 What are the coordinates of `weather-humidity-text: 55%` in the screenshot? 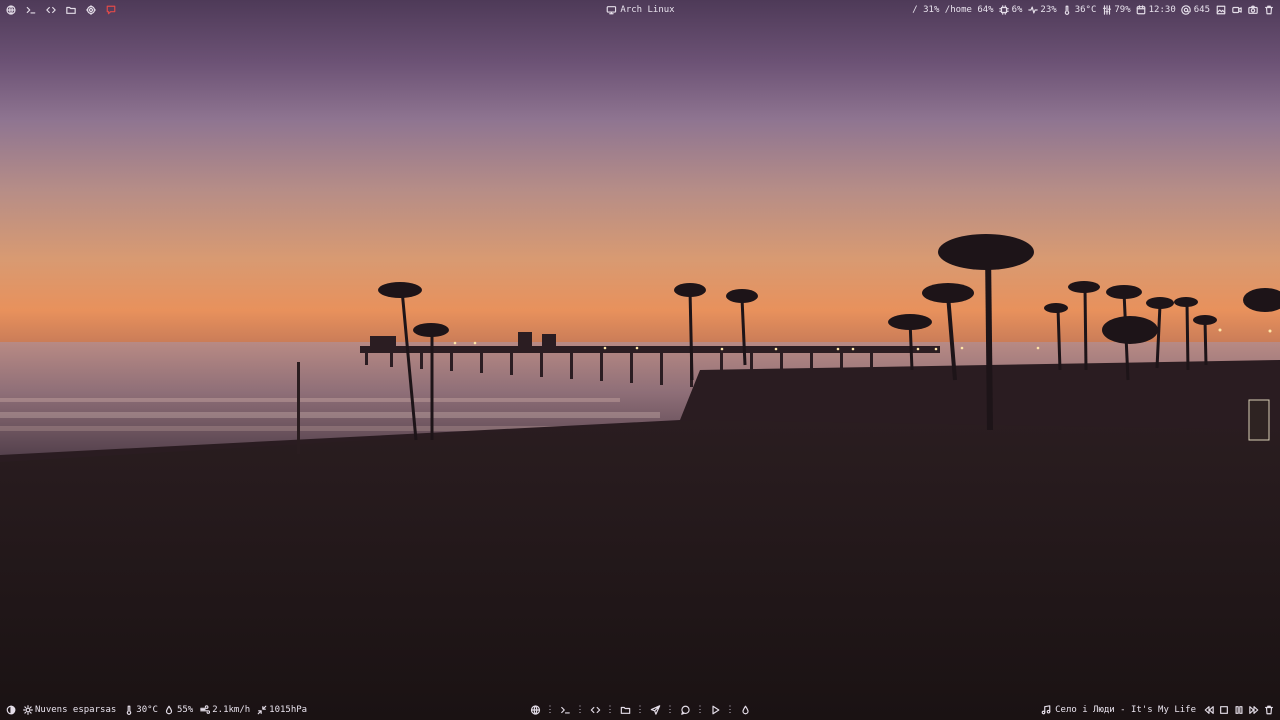 It's located at (185, 710).